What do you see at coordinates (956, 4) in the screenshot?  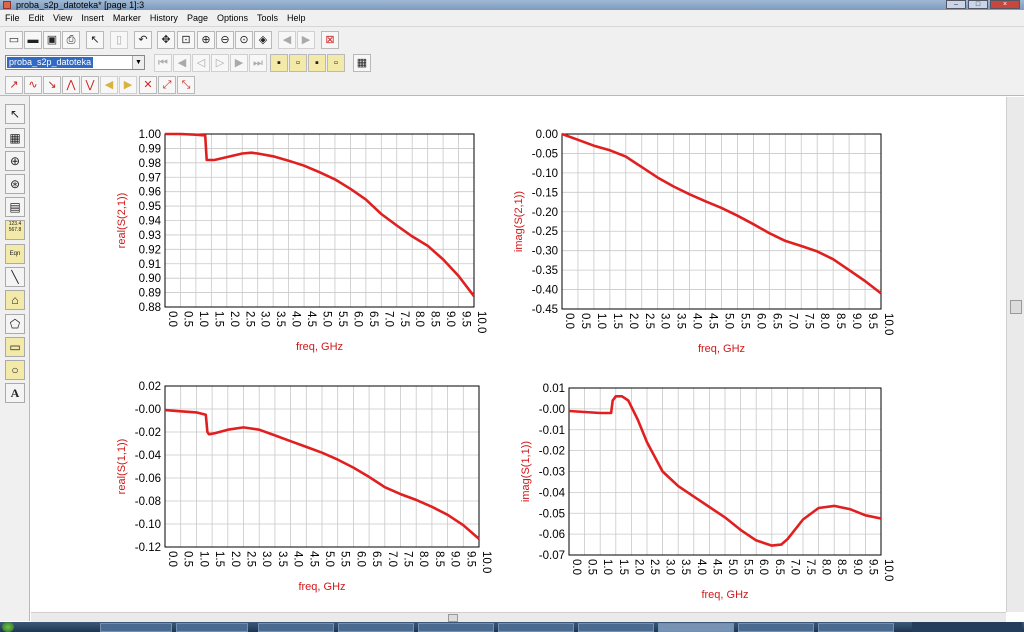 I see `minimize-button: –` at bounding box center [956, 4].